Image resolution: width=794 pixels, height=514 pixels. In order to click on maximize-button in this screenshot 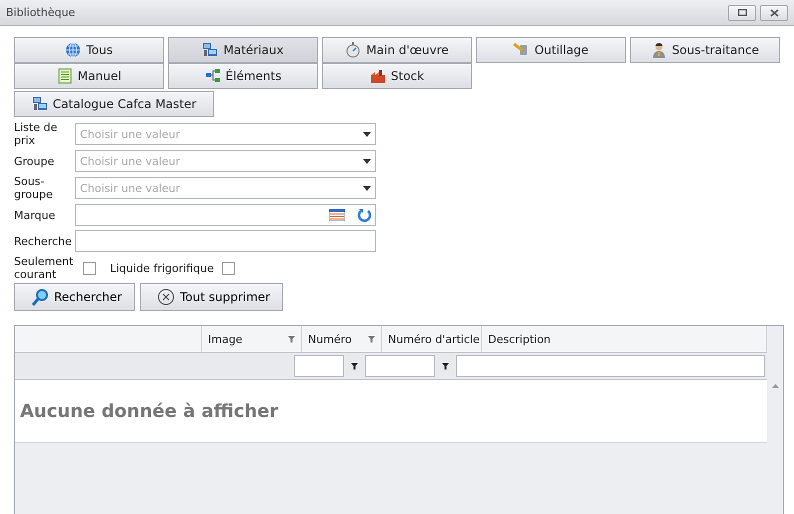, I will do `click(742, 12)`.